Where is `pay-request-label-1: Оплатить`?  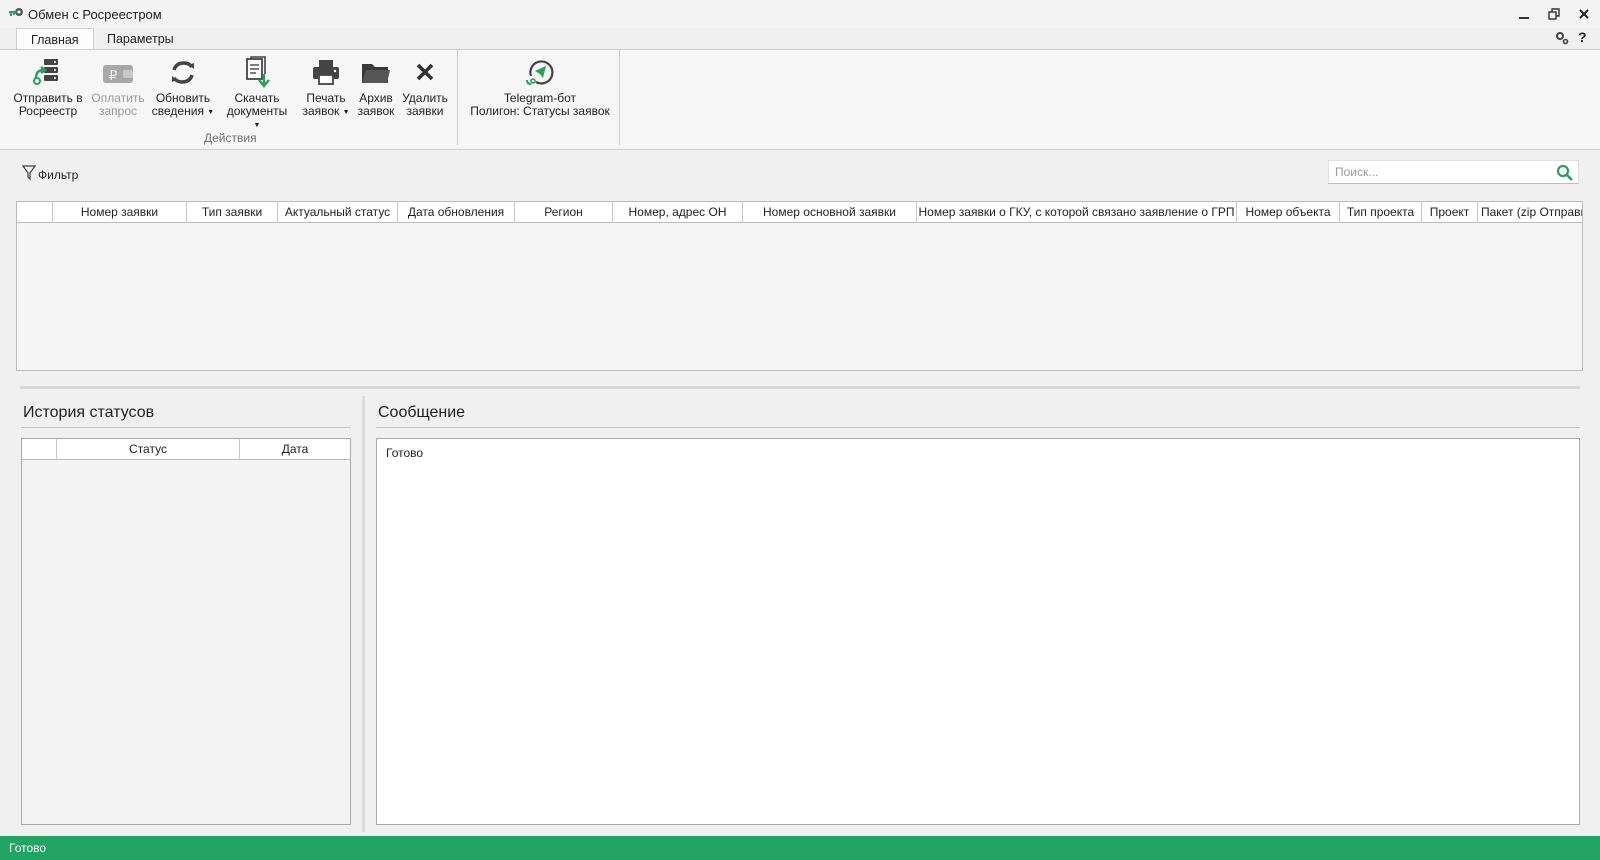 pay-request-label-1: Оплатить is located at coordinates (118, 98).